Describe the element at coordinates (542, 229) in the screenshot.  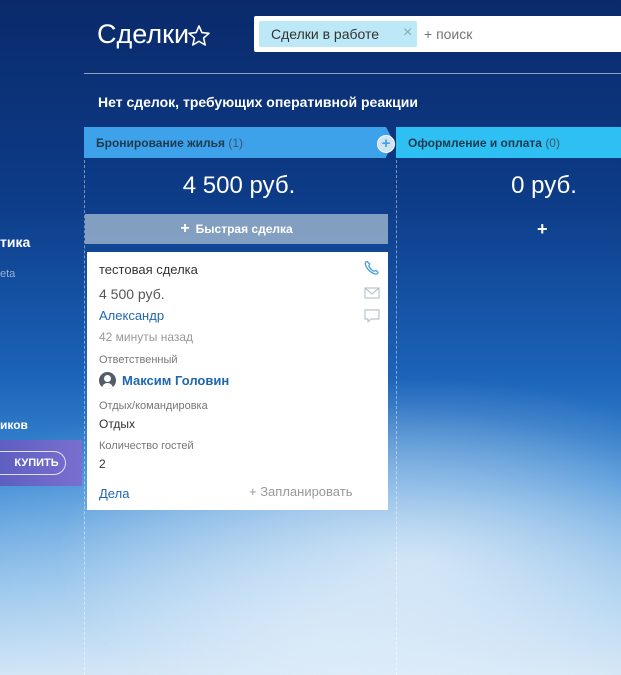
I see `add-deal-button: +` at that location.